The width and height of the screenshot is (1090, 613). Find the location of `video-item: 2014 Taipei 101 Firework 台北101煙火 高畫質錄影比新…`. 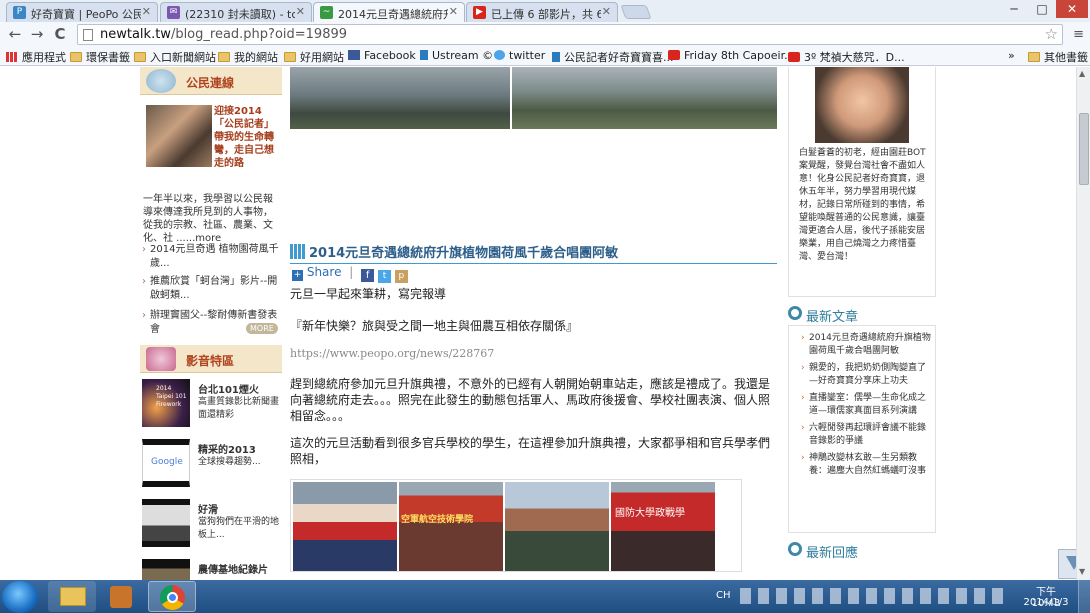

video-item: 2014 Taipei 101 Firework 台北101煙火 高畫質錄影比新… is located at coordinates (211, 404).